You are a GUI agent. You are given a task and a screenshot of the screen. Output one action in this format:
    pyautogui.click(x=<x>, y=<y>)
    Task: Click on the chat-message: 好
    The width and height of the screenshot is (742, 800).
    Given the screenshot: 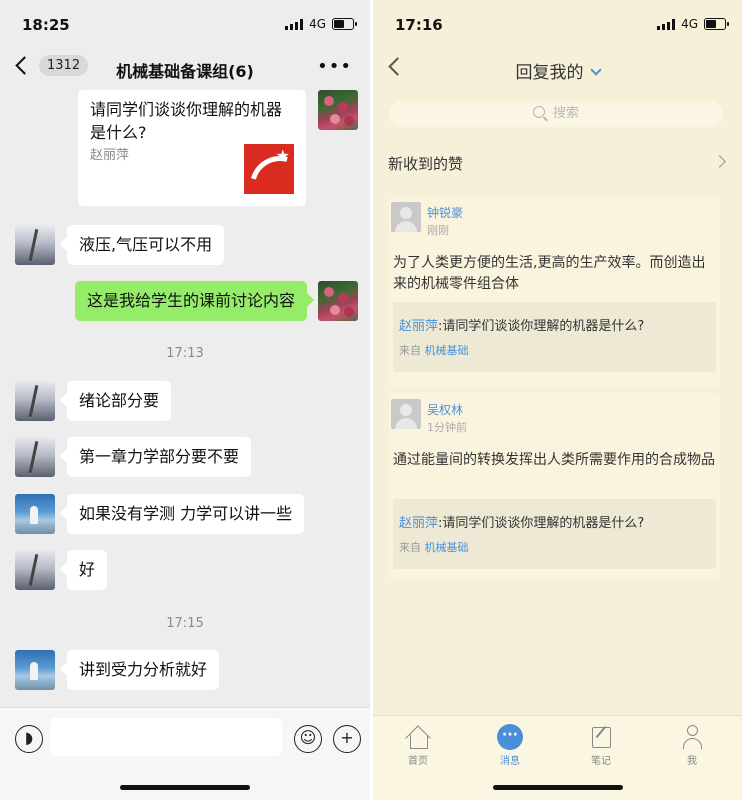 What is the action you would take?
    pyautogui.click(x=87, y=570)
    